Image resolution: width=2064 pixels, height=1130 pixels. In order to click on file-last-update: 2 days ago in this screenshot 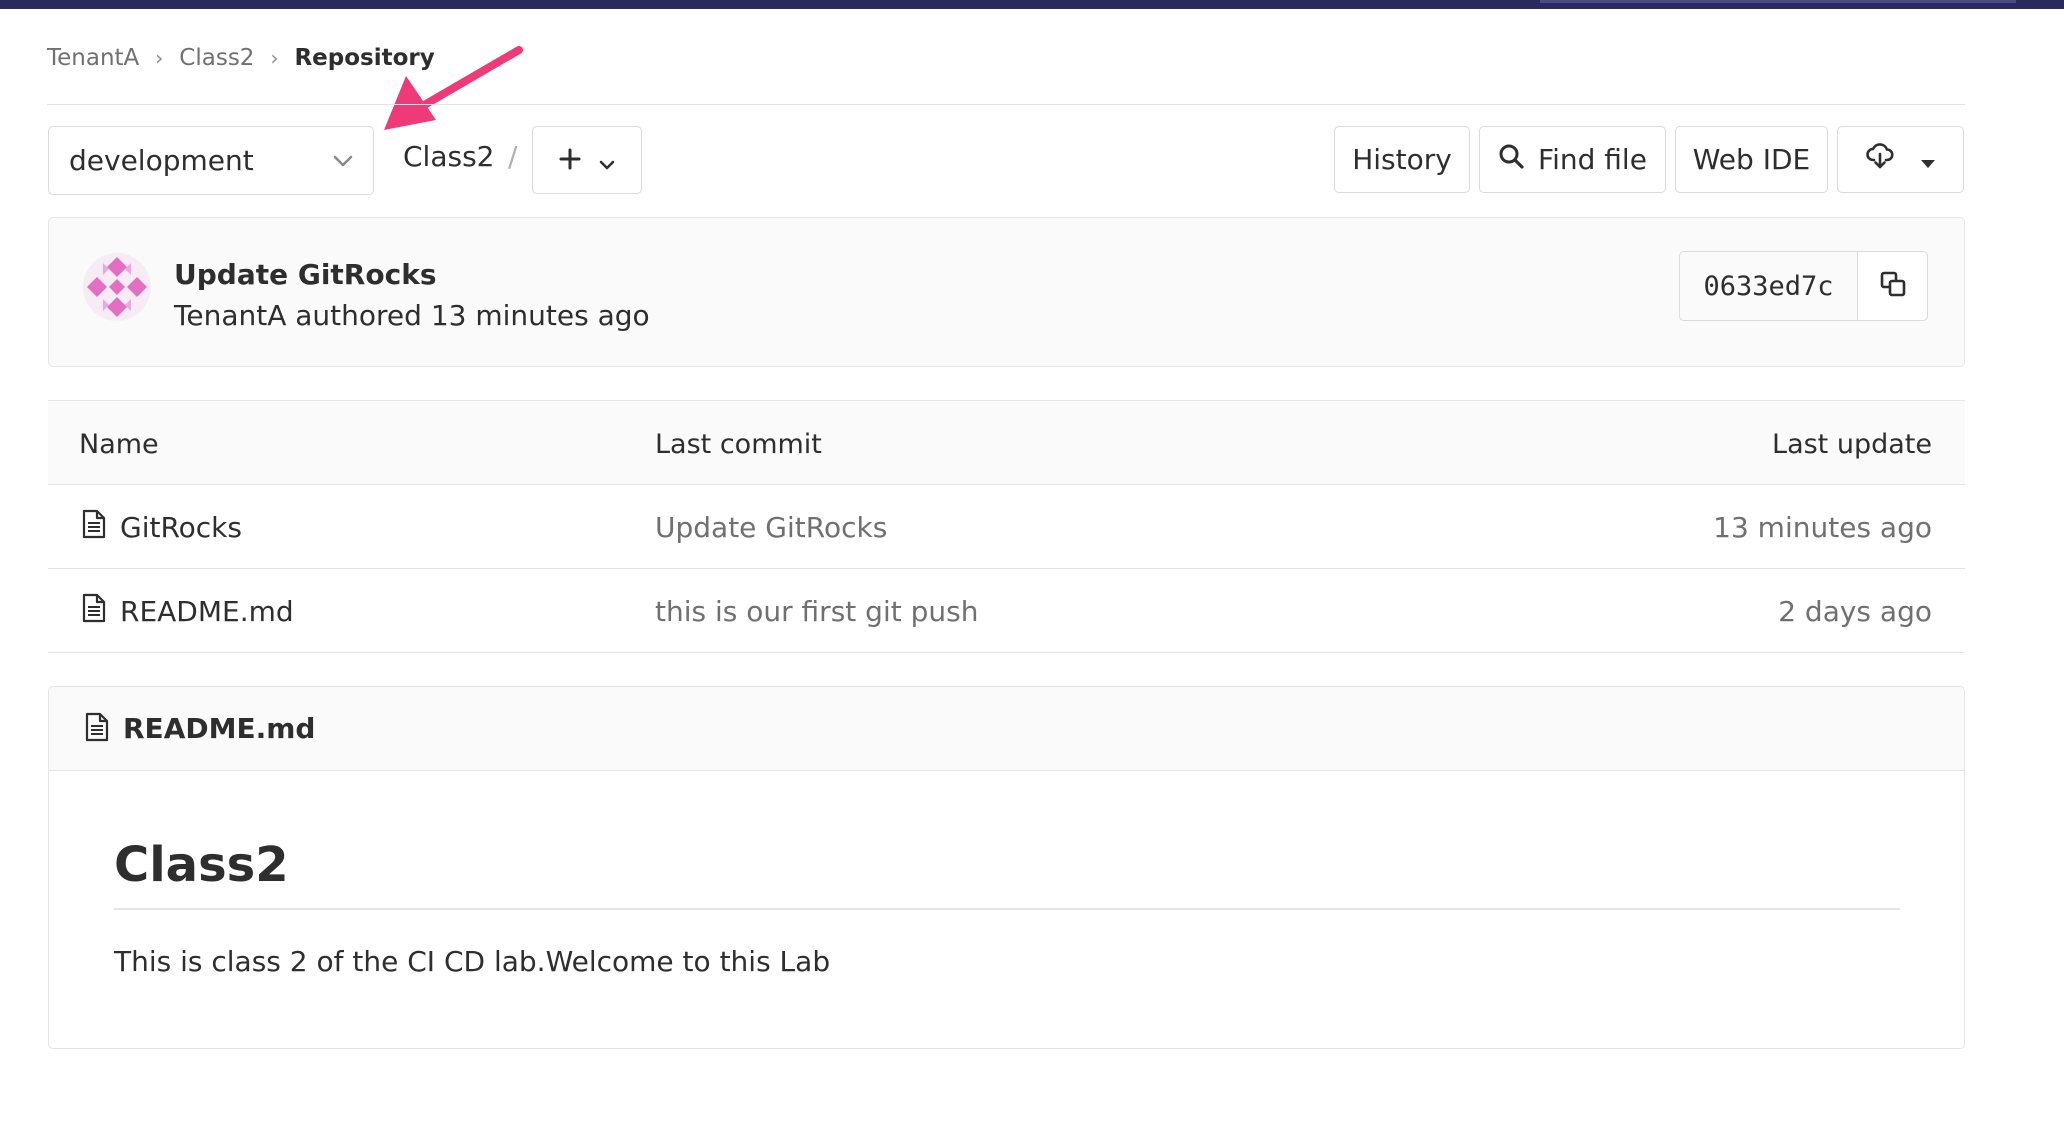, I will do `click(1855, 611)`.